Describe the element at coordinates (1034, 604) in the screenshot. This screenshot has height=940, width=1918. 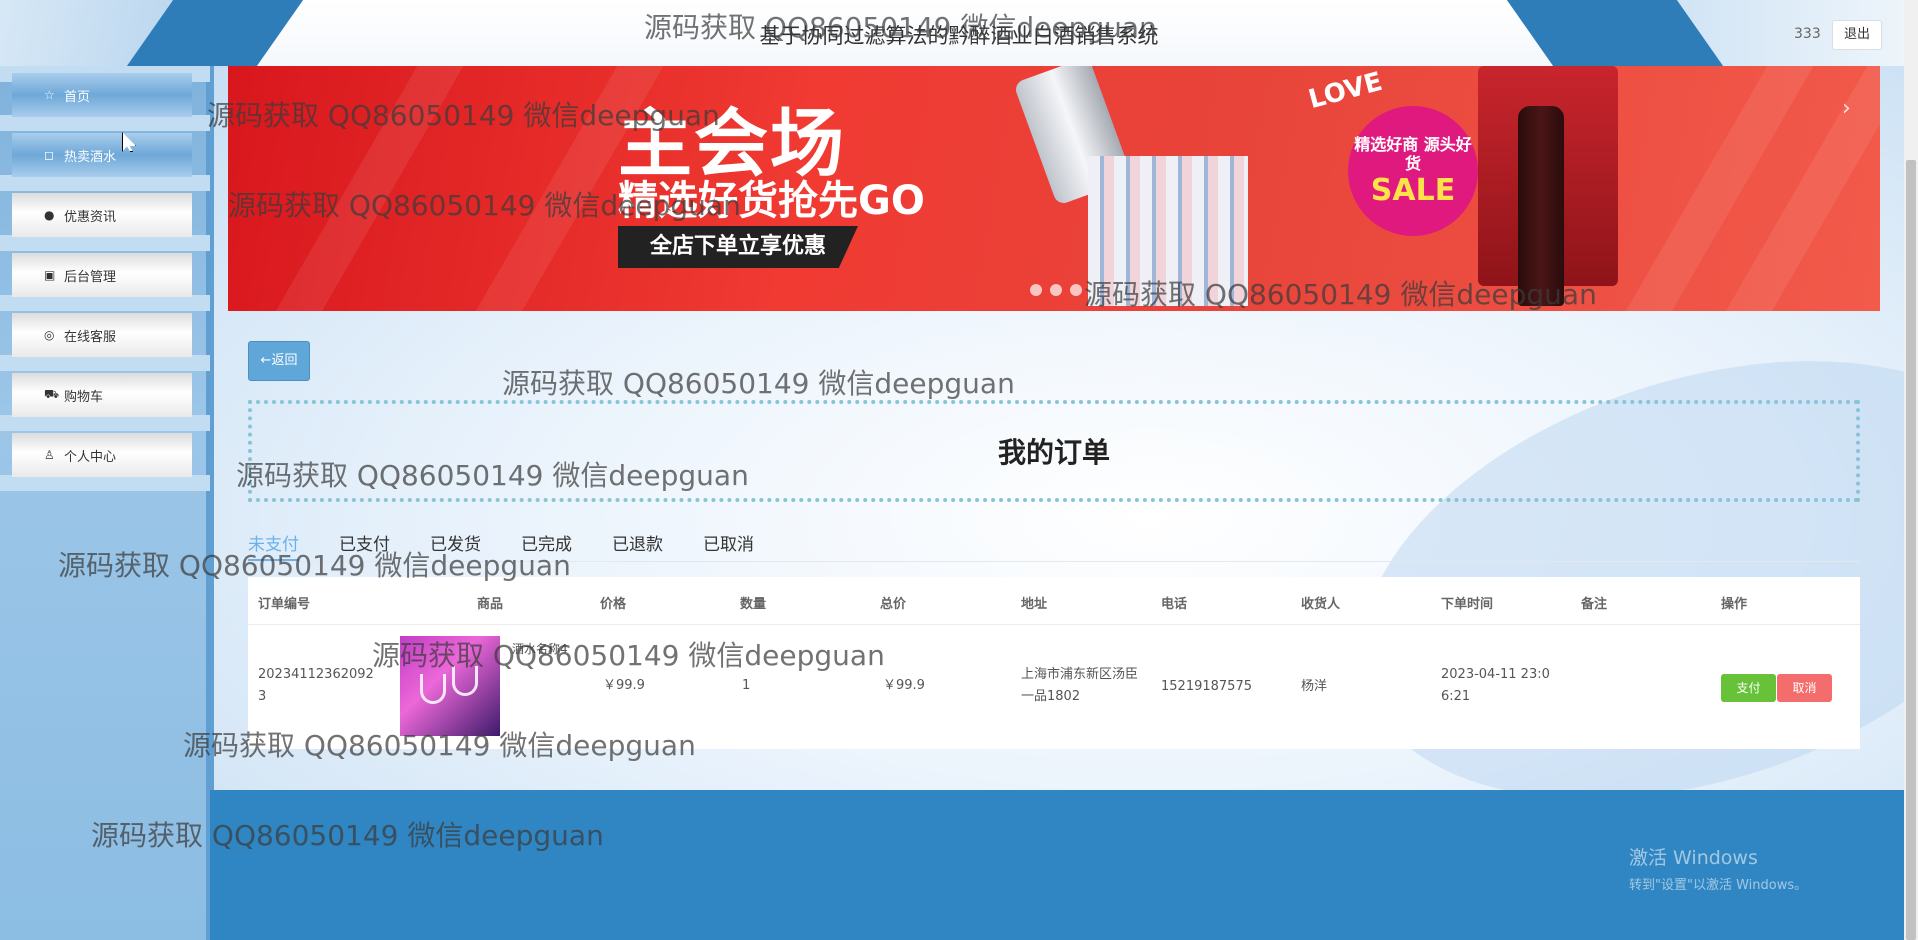
I see `column-header: 地址` at that location.